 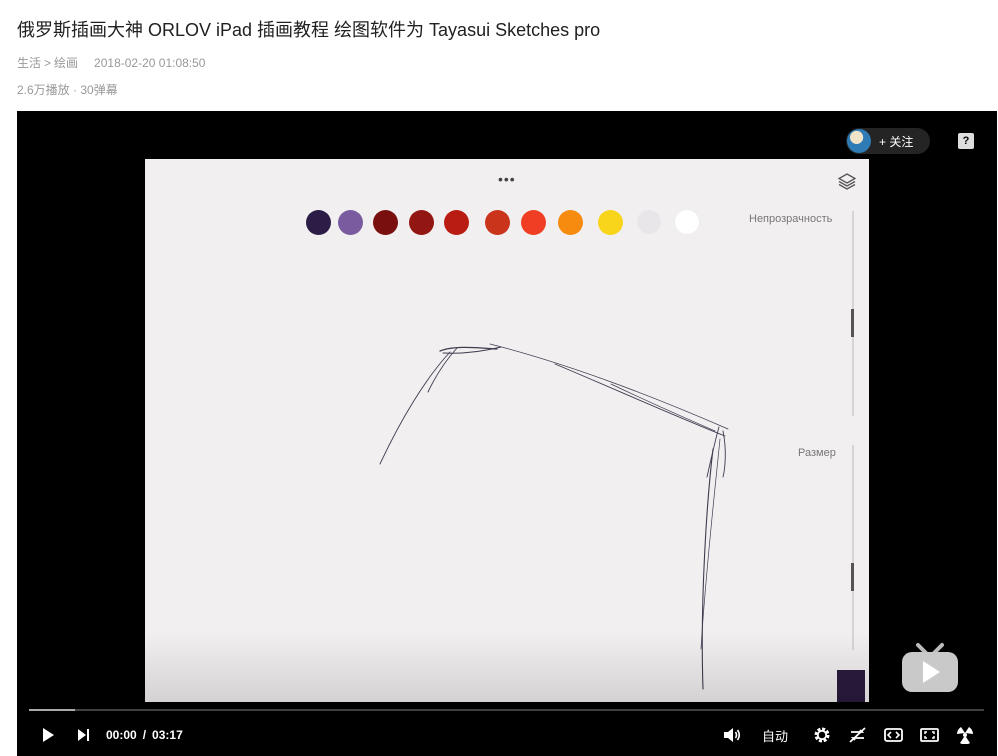 I want to click on next-icon, so click(x=83, y=735).